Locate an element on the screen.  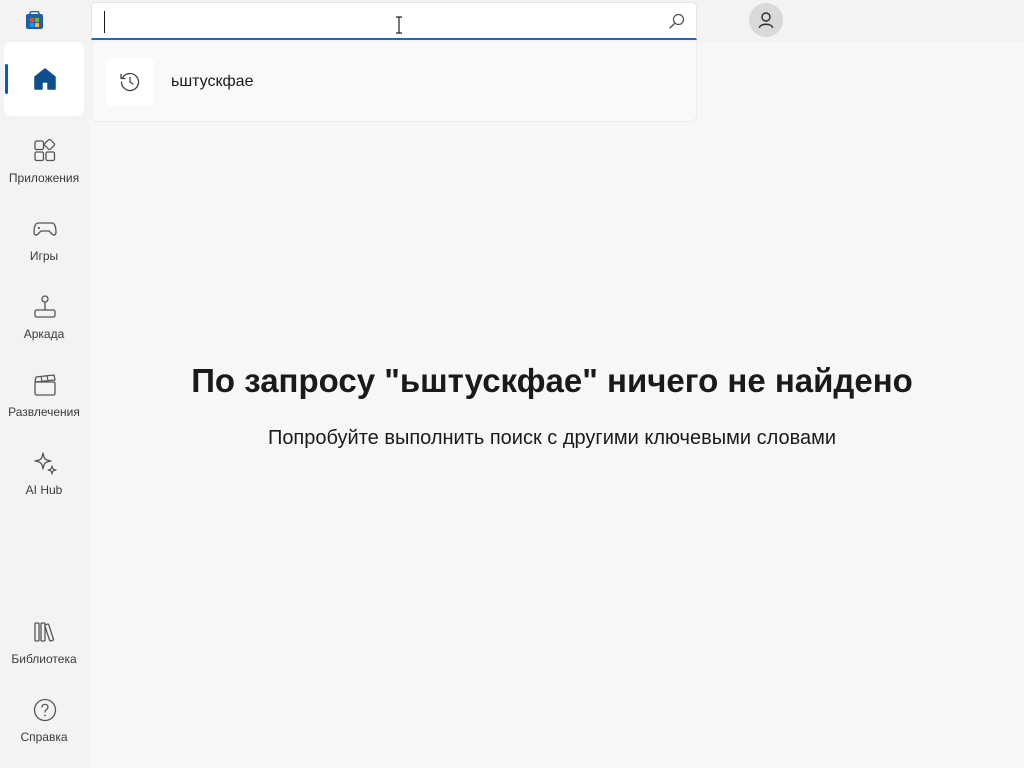
sidebar-item-library: Библиотека is located at coordinates (44, 648).